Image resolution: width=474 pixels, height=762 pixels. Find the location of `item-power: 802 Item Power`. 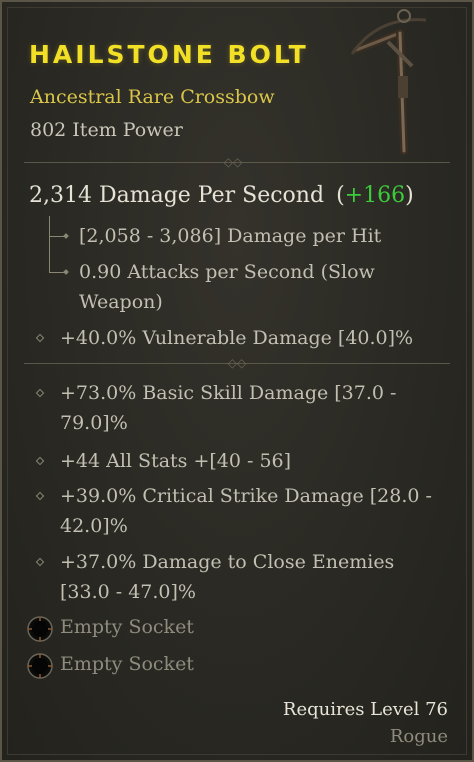

item-power: 802 Item Power is located at coordinates (106, 130).